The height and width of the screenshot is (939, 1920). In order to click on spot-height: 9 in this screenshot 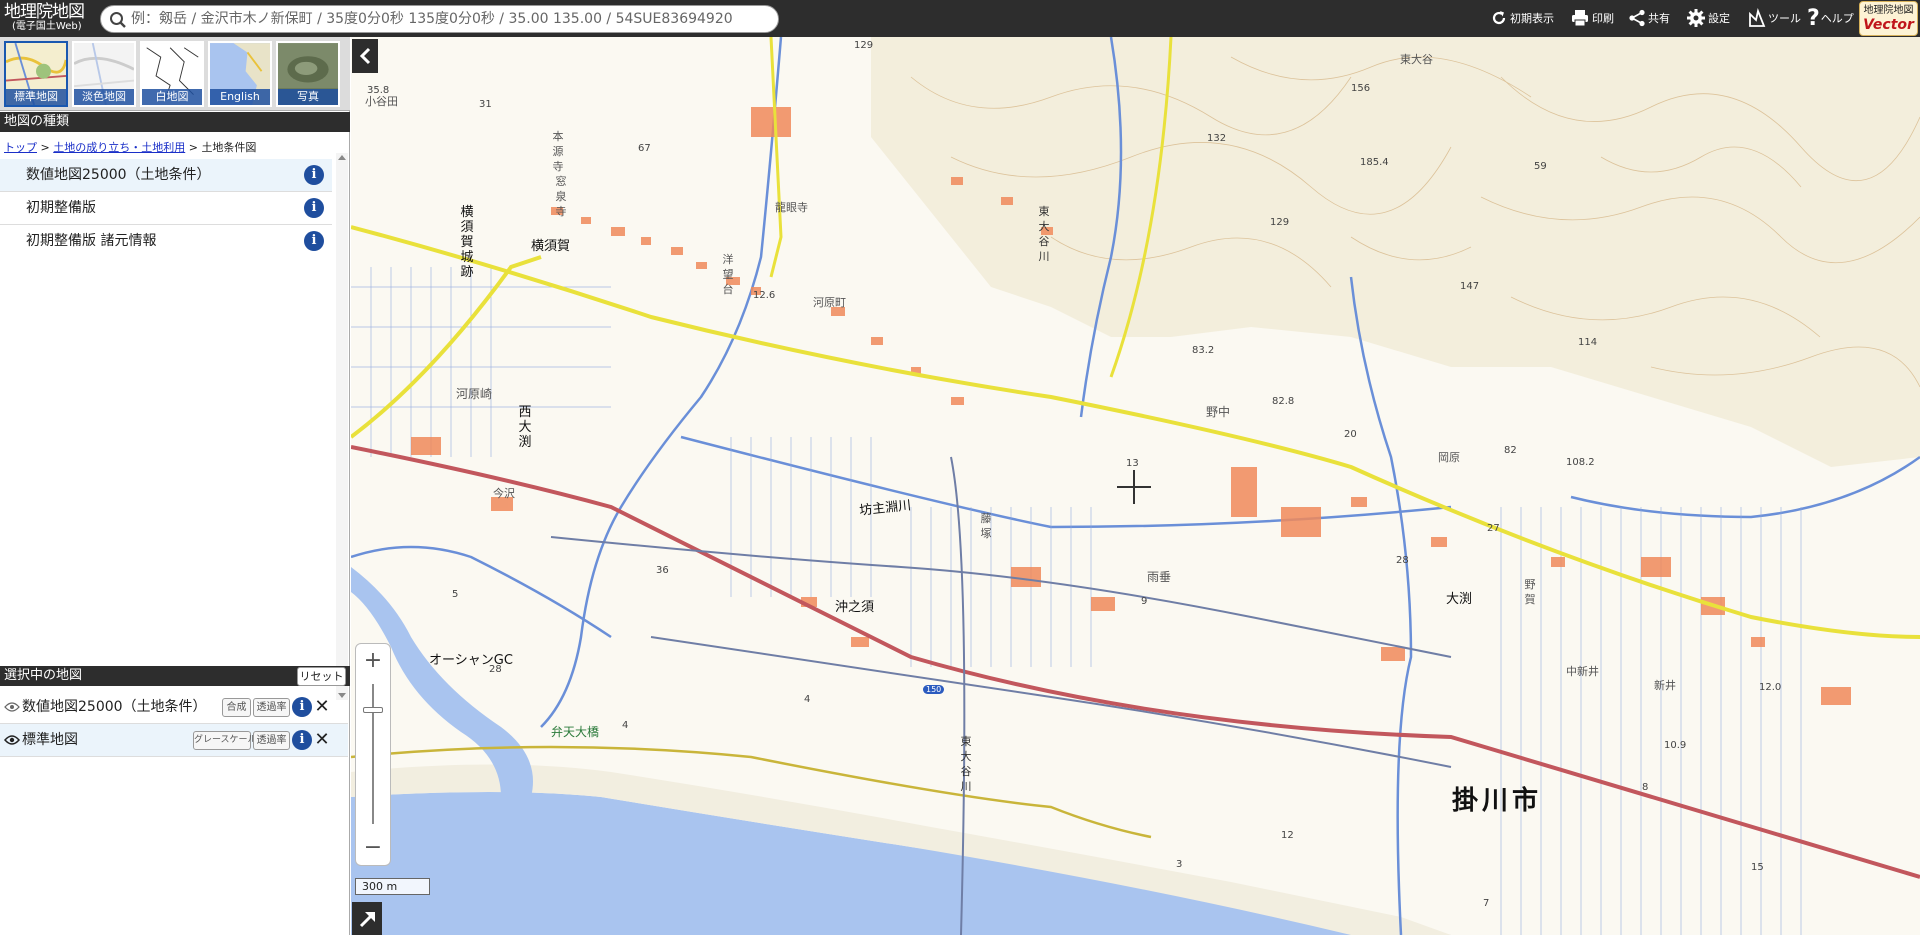, I will do `click(1144, 601)`.